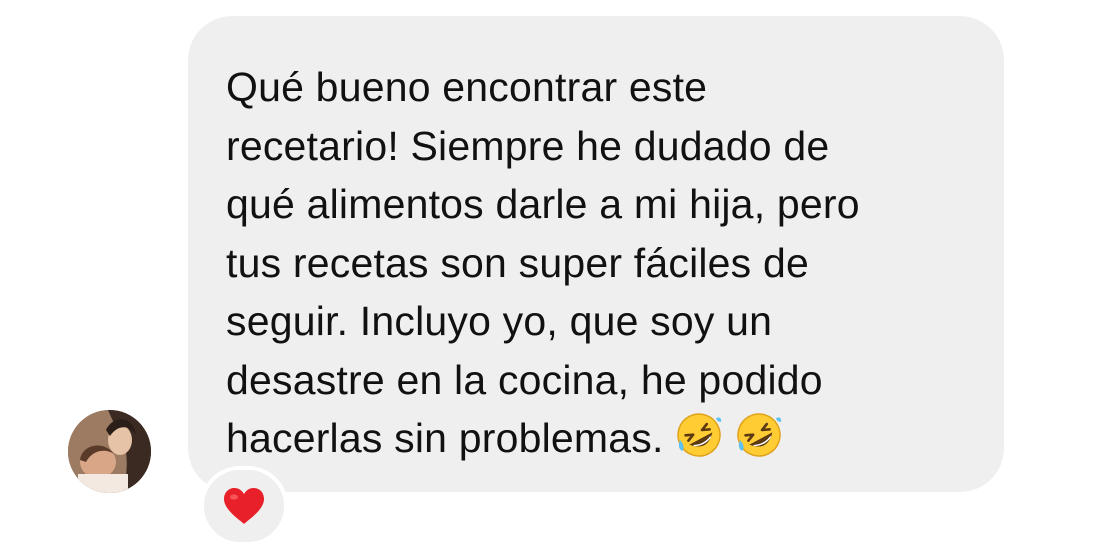  What do you see at coordinates (467, 87) in the screenshot?
I see `message-line: Qué bueno encontrar este` at bounding box center [467, 87].